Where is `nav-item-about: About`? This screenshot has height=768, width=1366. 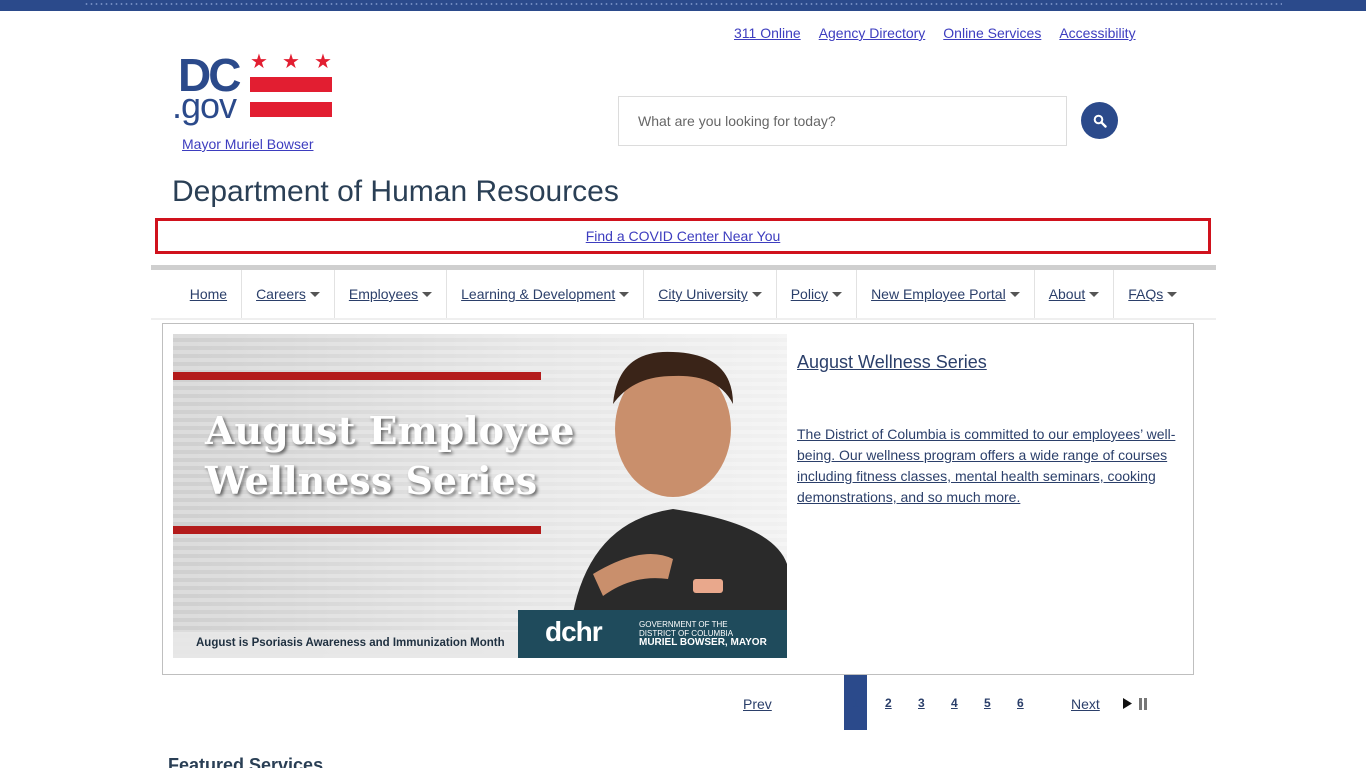 nav-item-about: About is located at coordinates (1075, 294).